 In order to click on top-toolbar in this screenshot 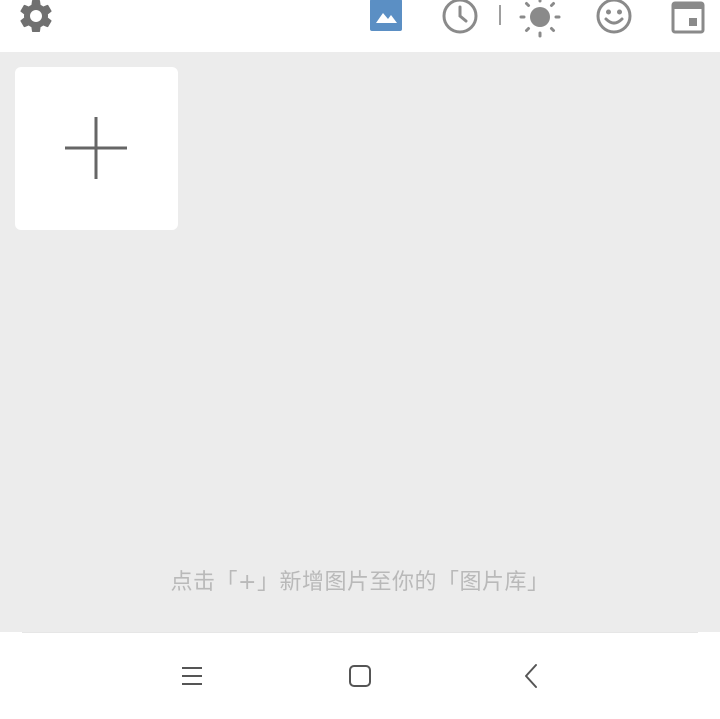, I will do `click(360, 26)`.